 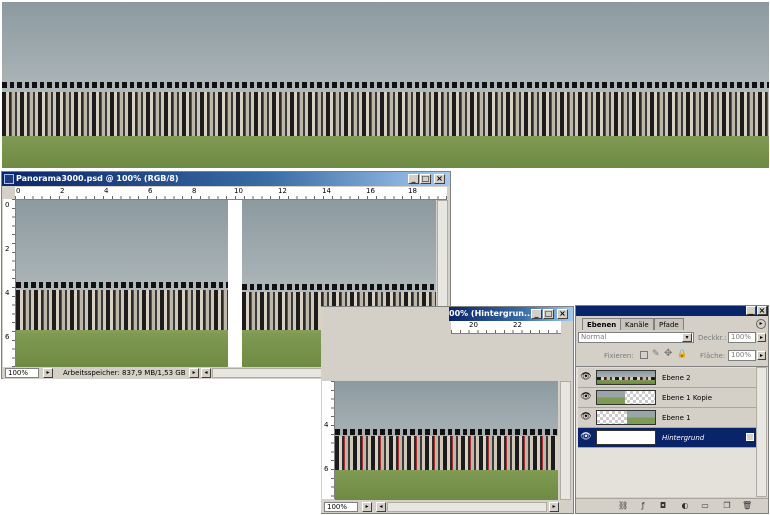 What do you see at coordinates (641, 417) in the screenshot?
I see `thumbnail-content` at bounding box center [641, 417].